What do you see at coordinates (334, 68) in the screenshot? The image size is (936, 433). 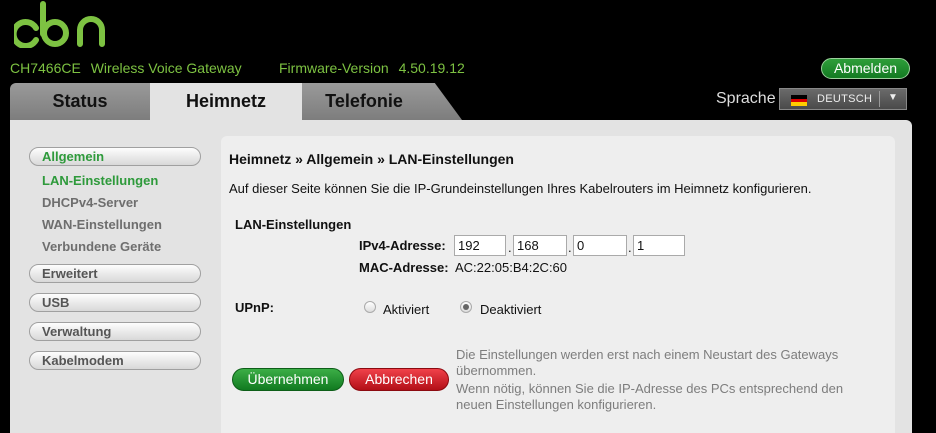 I see `firmware-label: Firmware-Version` at bounding box center [334, 68].